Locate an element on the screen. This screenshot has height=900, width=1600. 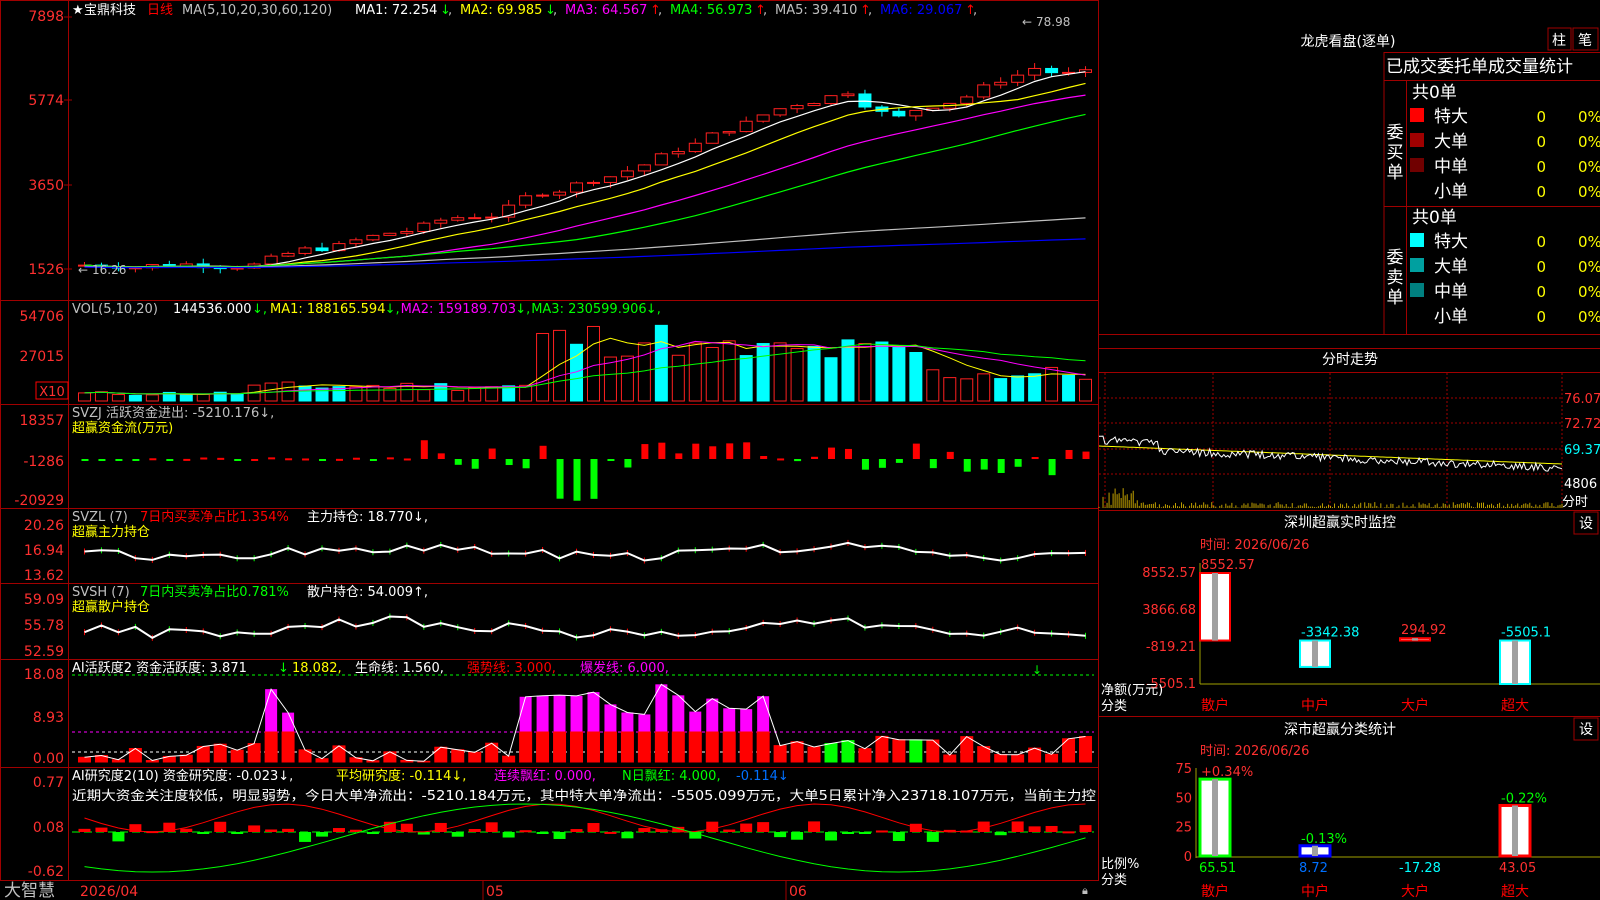
lock-icon: 🔒︎ is located at coordinates (1085, 890).